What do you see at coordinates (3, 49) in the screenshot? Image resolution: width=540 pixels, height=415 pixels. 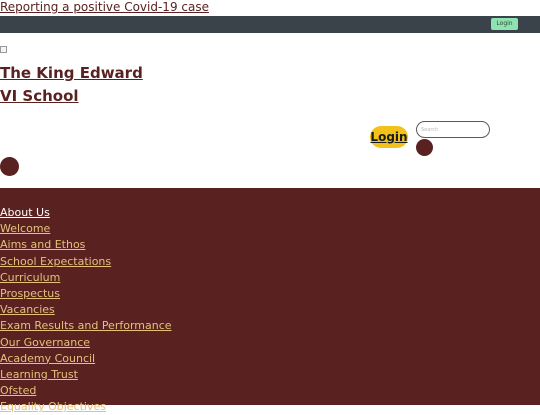 I see `school-logo-image` at bounding box center [3, 49].